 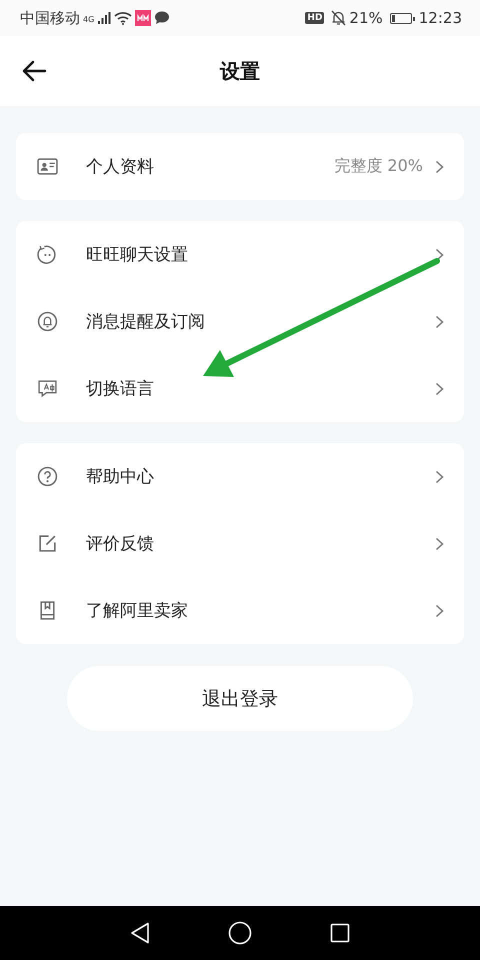 I want to click on back-nav-icon, so click(x=140, y=933).